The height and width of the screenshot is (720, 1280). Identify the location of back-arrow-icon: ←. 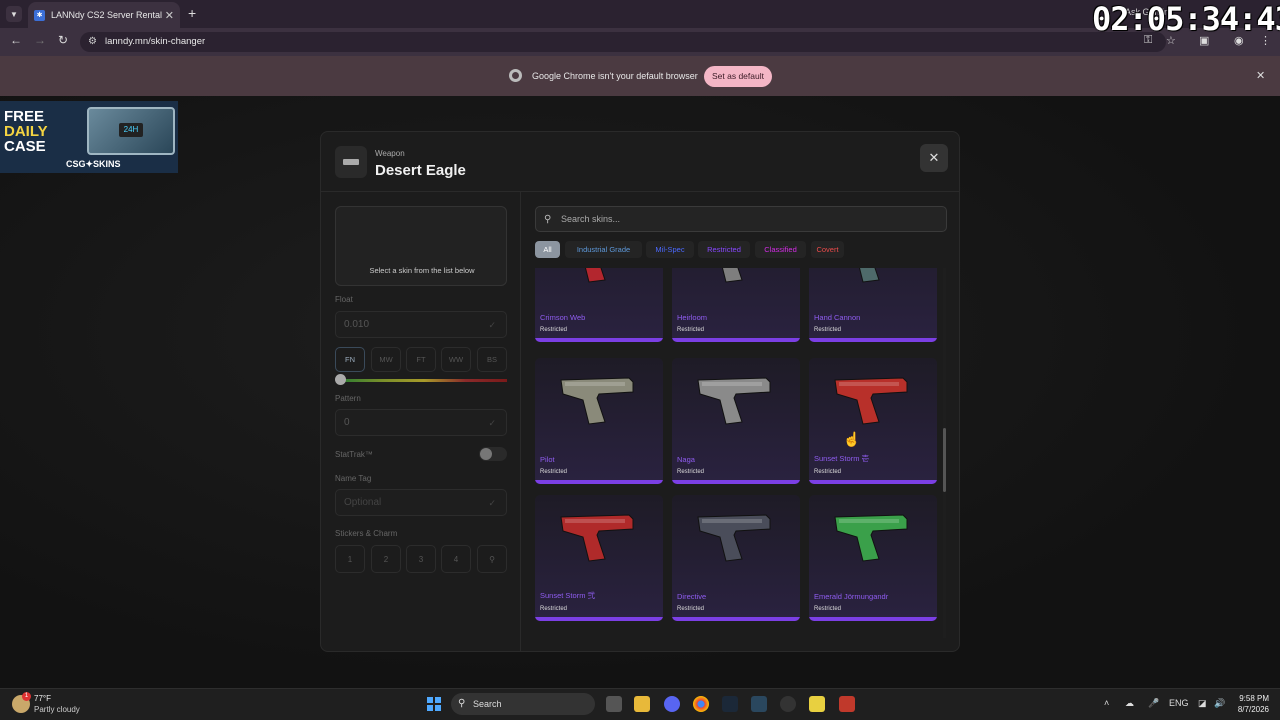
(16, 40).